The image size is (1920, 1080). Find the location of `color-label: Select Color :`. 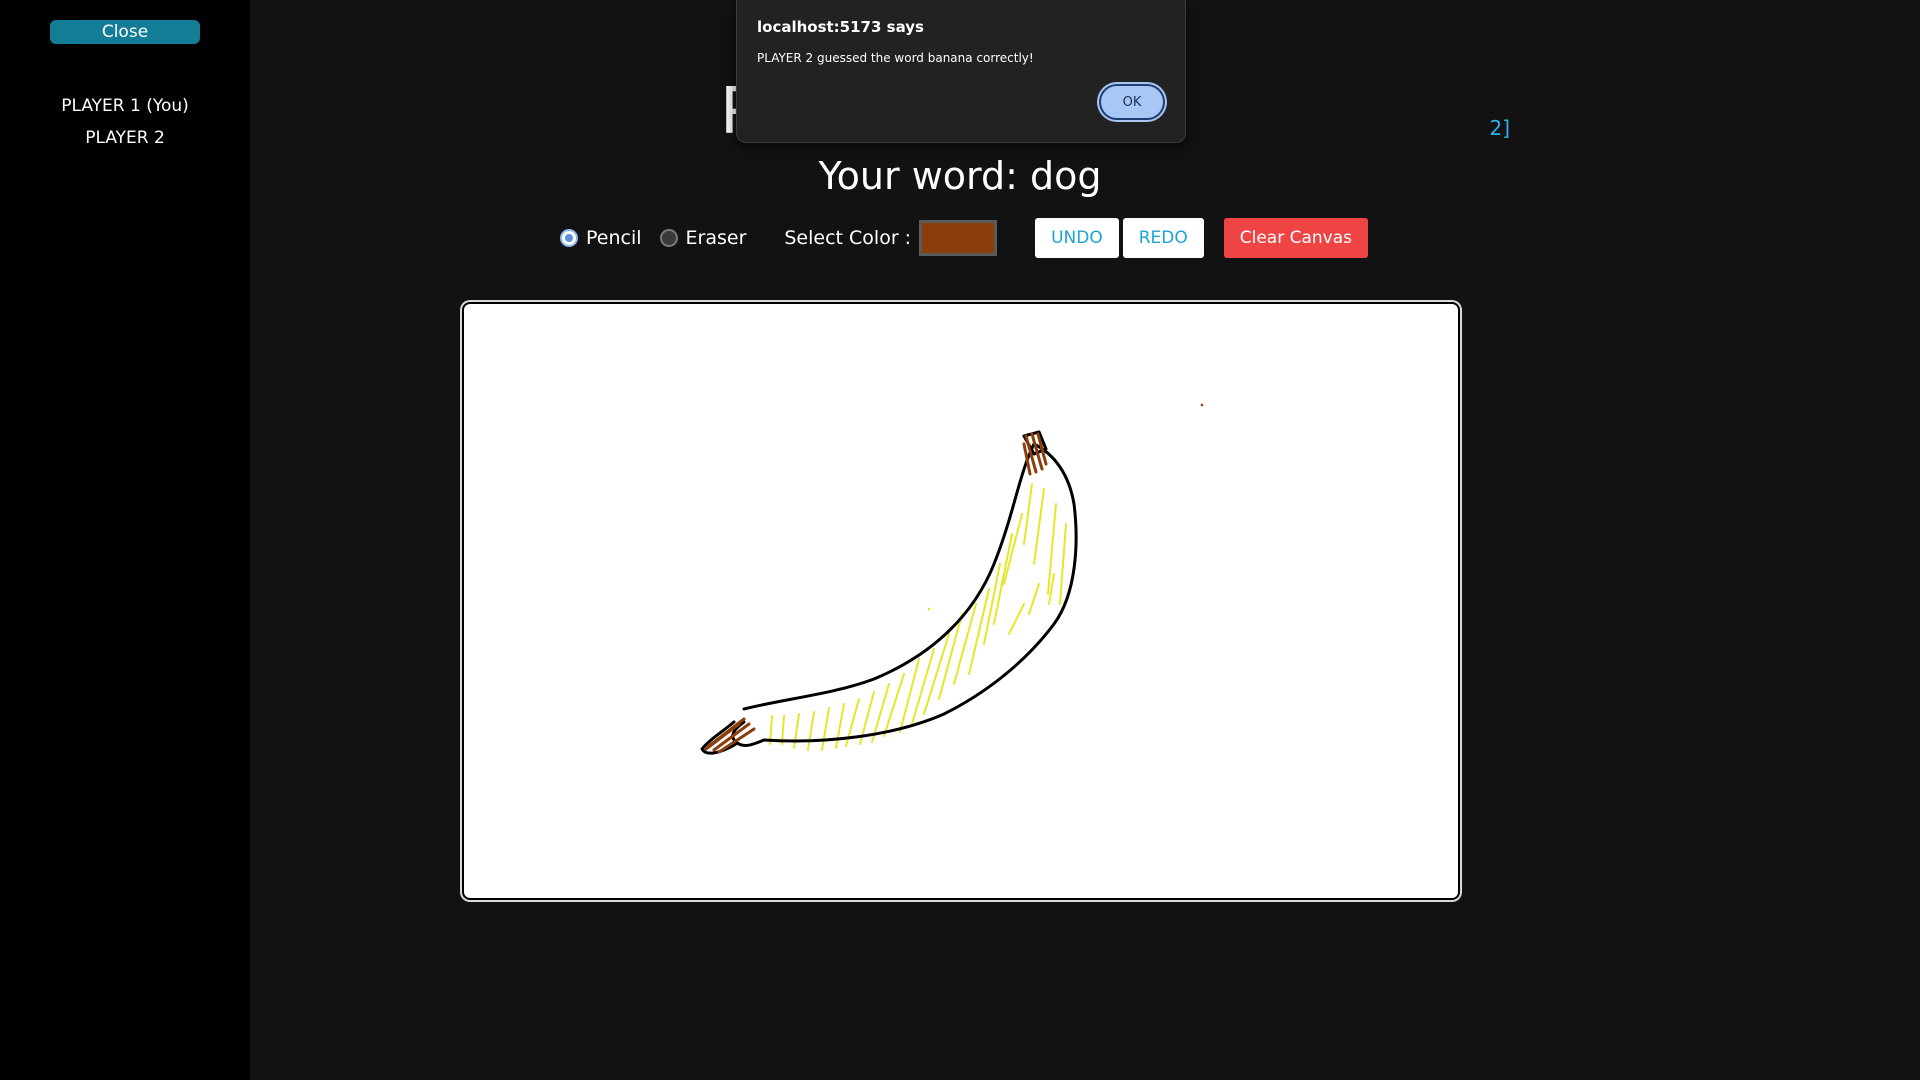

color-label: Select Color : is located at coordinates (848, 238).